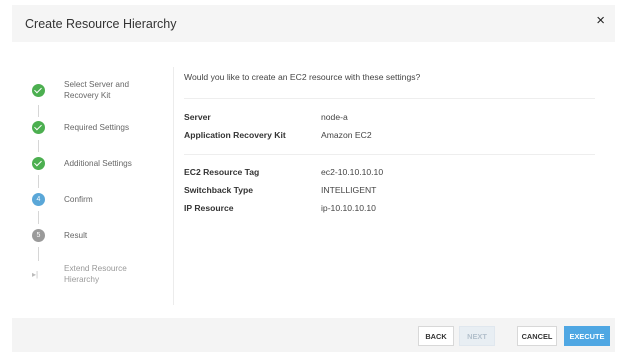 This screenshot has height=356, width=620. I want to click on step-label: Additional Settings, so click(98, 163).